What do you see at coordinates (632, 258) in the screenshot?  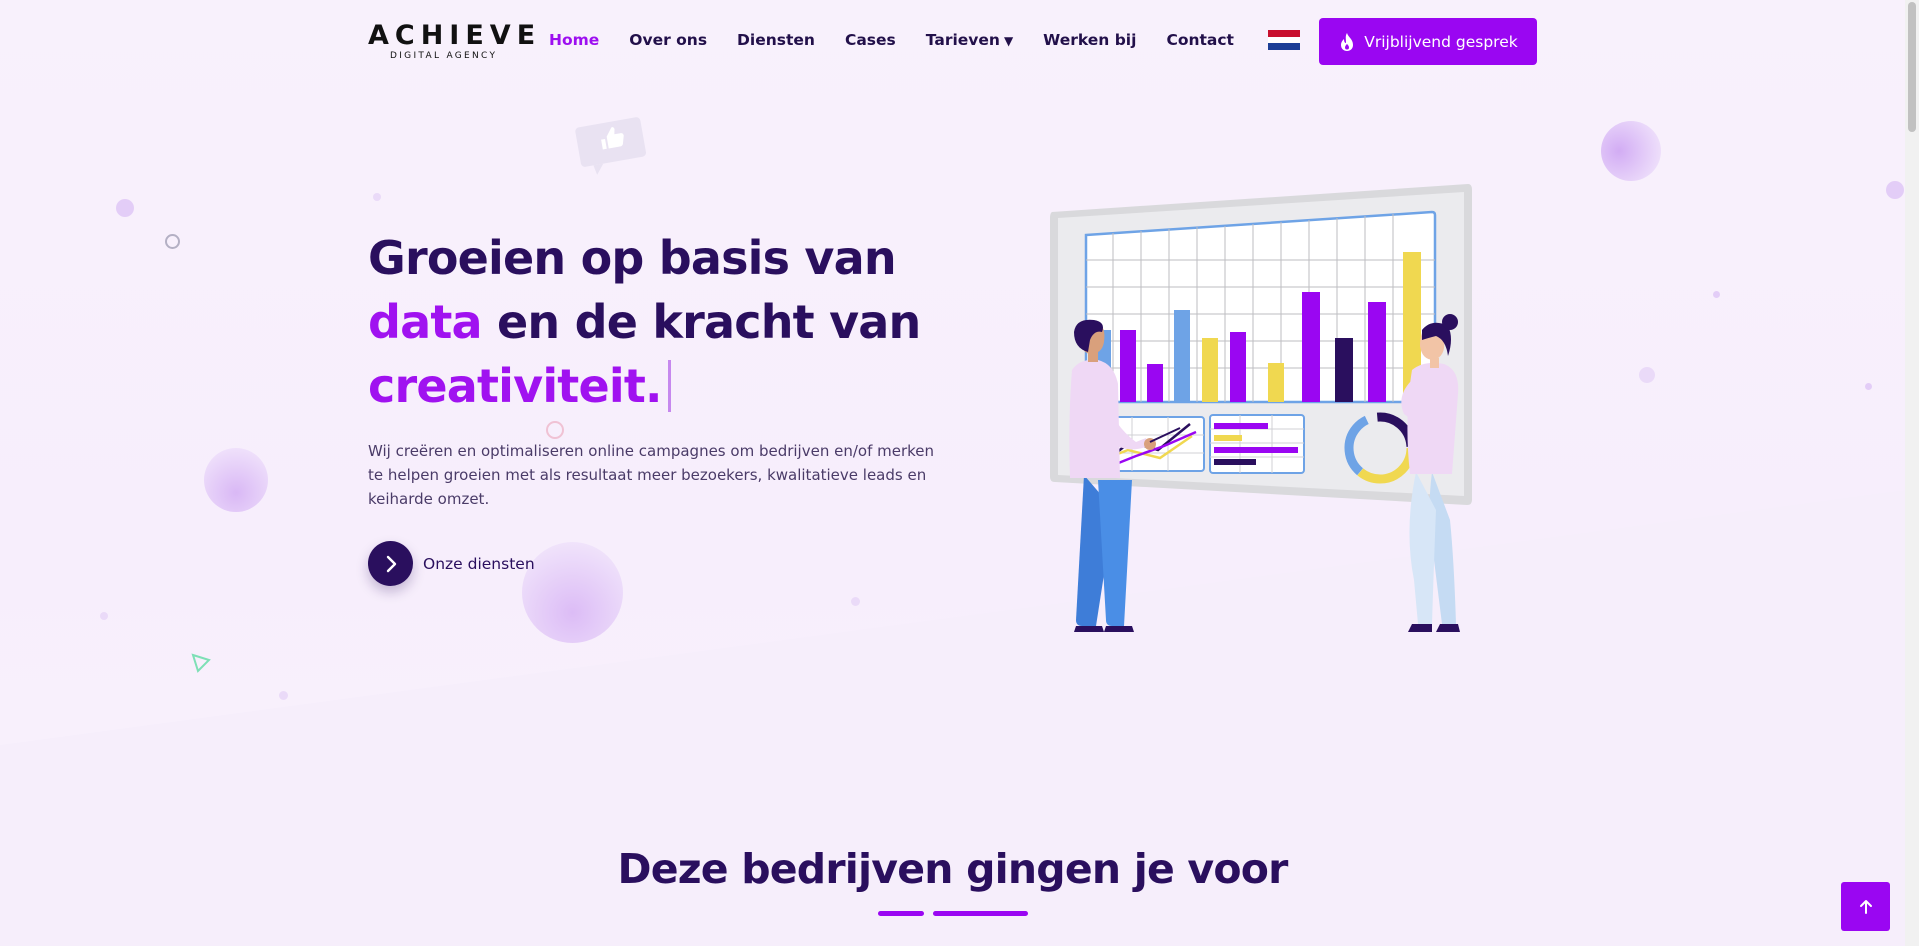 I see `hero-title-part1: Groeien op basis van` at bounding box center [632, 258].